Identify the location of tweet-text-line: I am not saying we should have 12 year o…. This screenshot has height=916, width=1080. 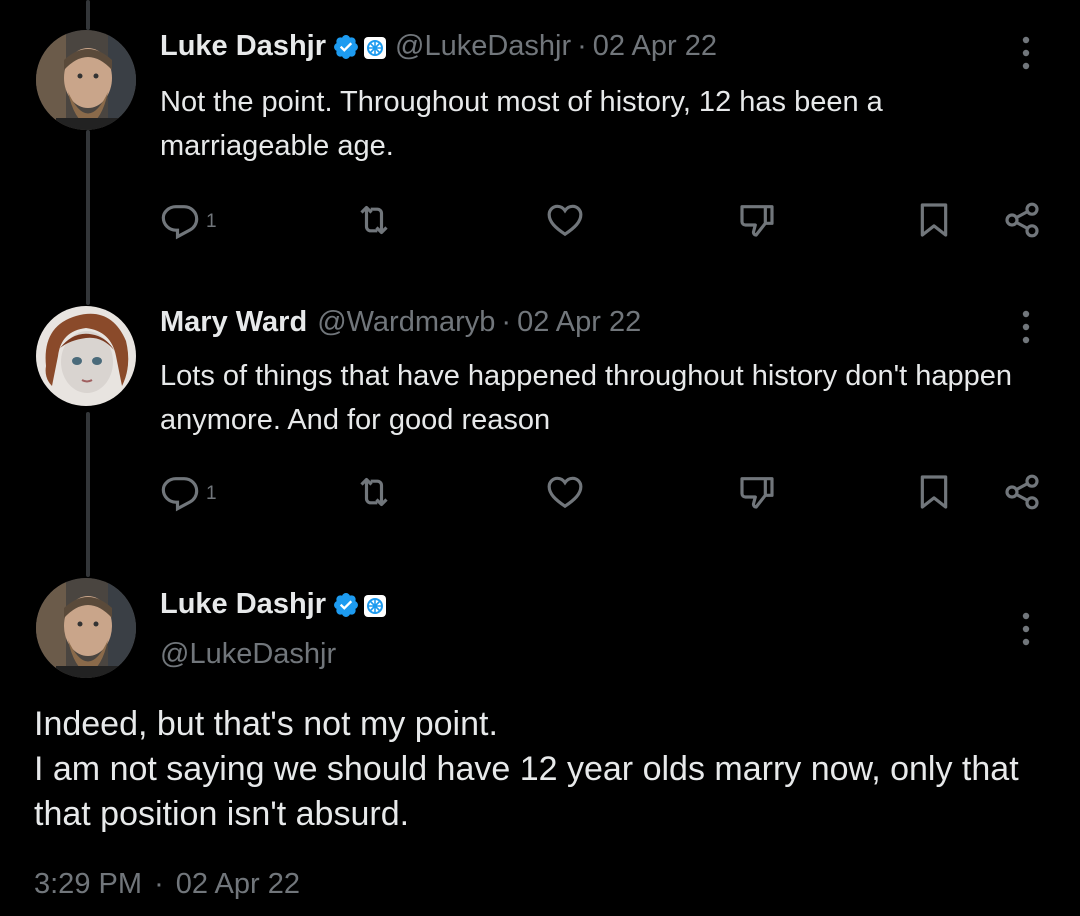
(526, 791).